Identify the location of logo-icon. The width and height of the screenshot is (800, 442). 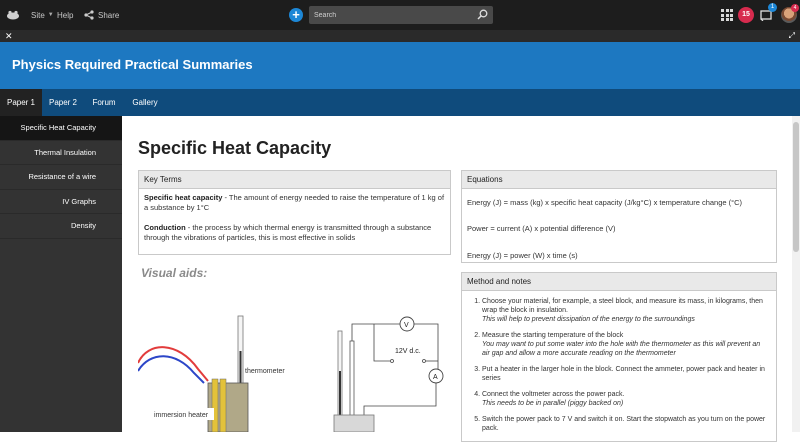
(14, 15).